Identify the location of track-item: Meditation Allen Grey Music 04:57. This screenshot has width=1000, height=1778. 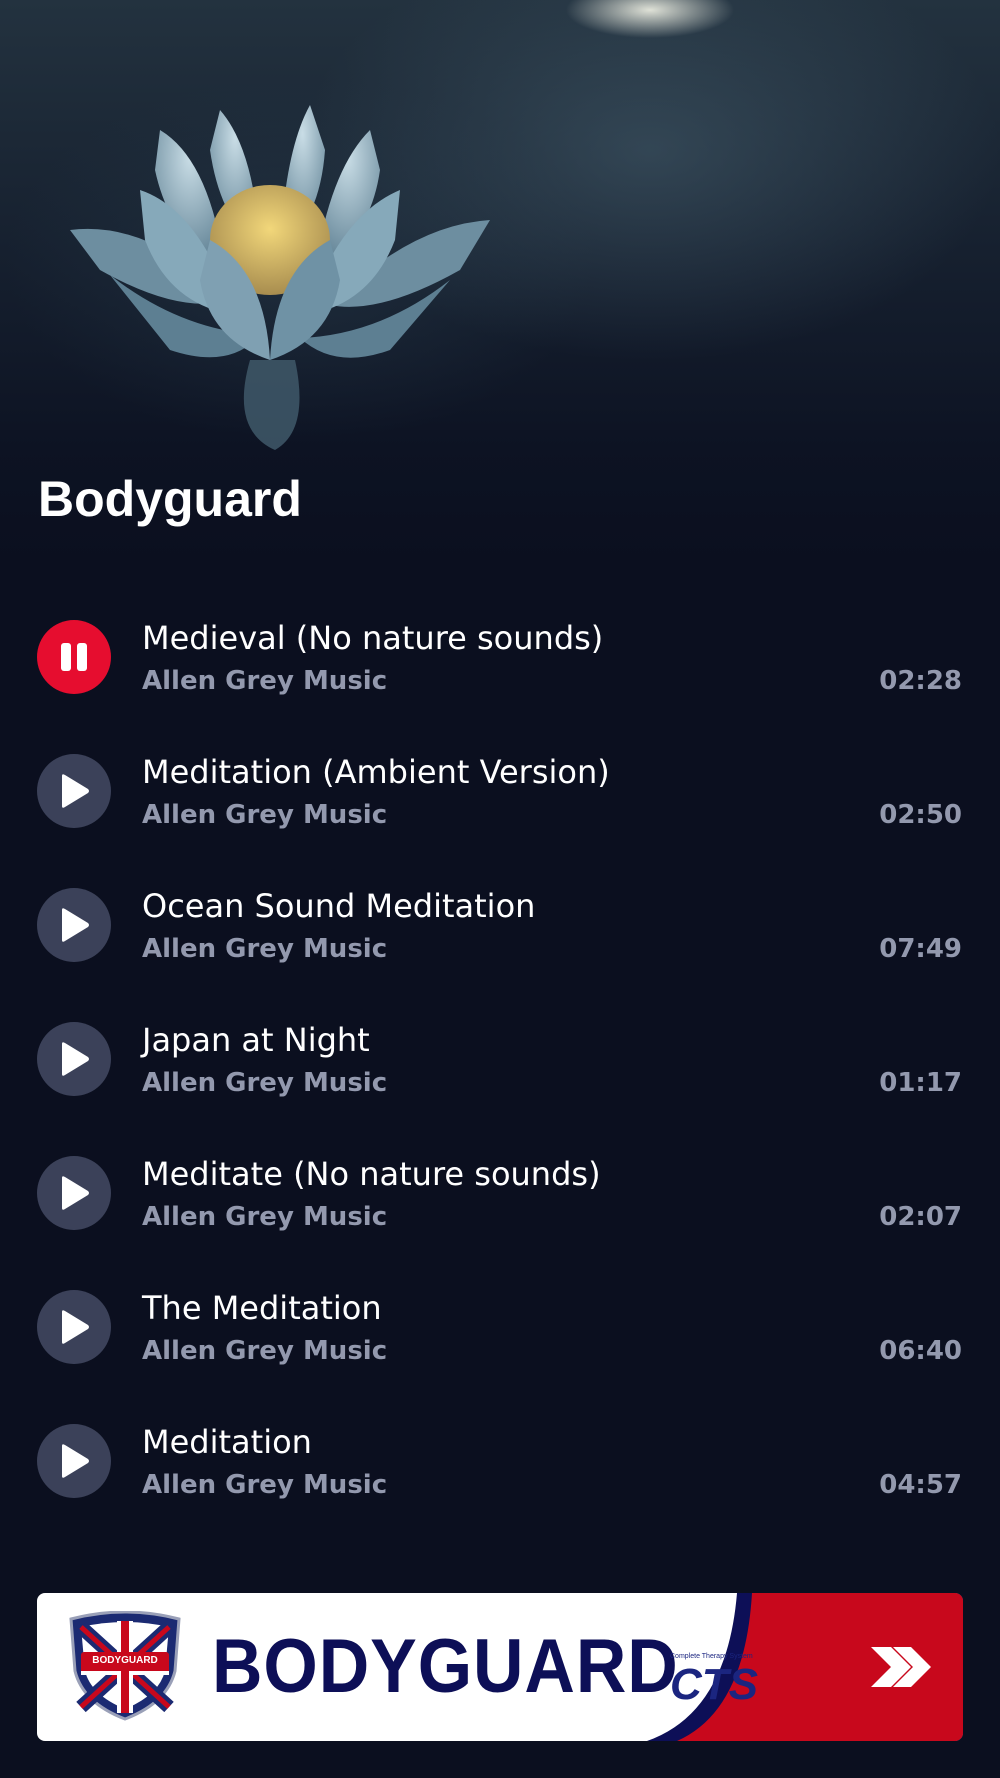
(500, 1461).